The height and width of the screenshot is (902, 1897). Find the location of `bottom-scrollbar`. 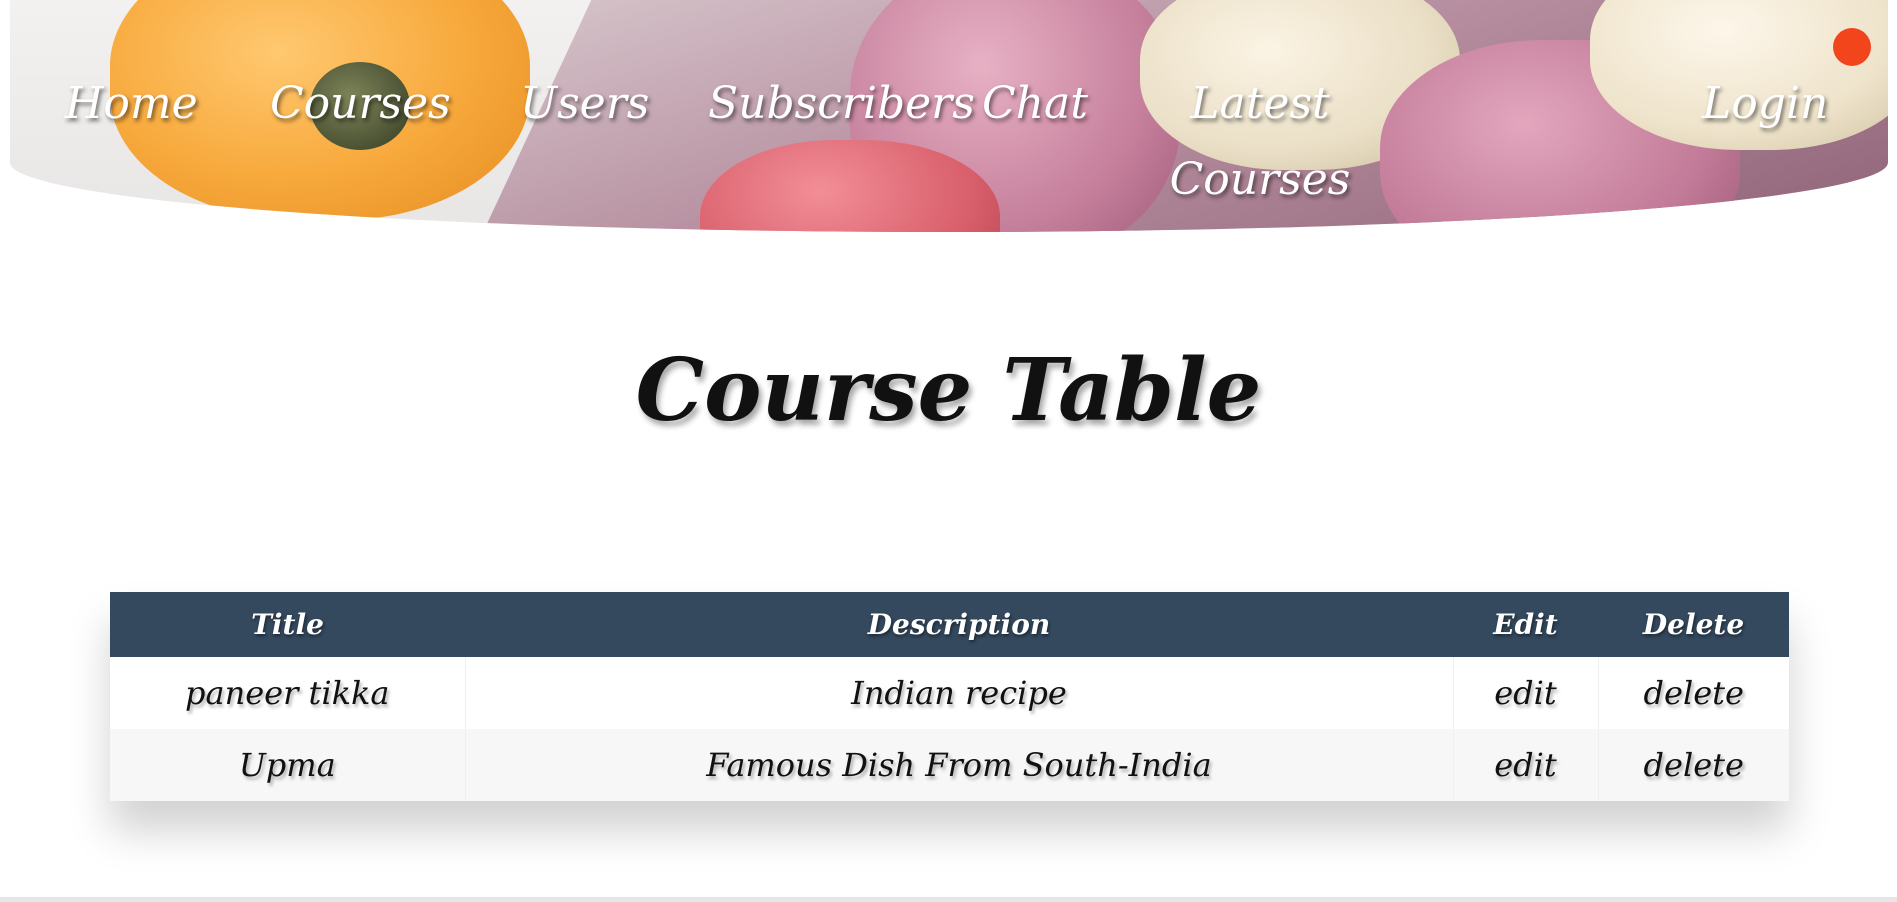

bottom-scrollbar is located at coordinates (948, 899).